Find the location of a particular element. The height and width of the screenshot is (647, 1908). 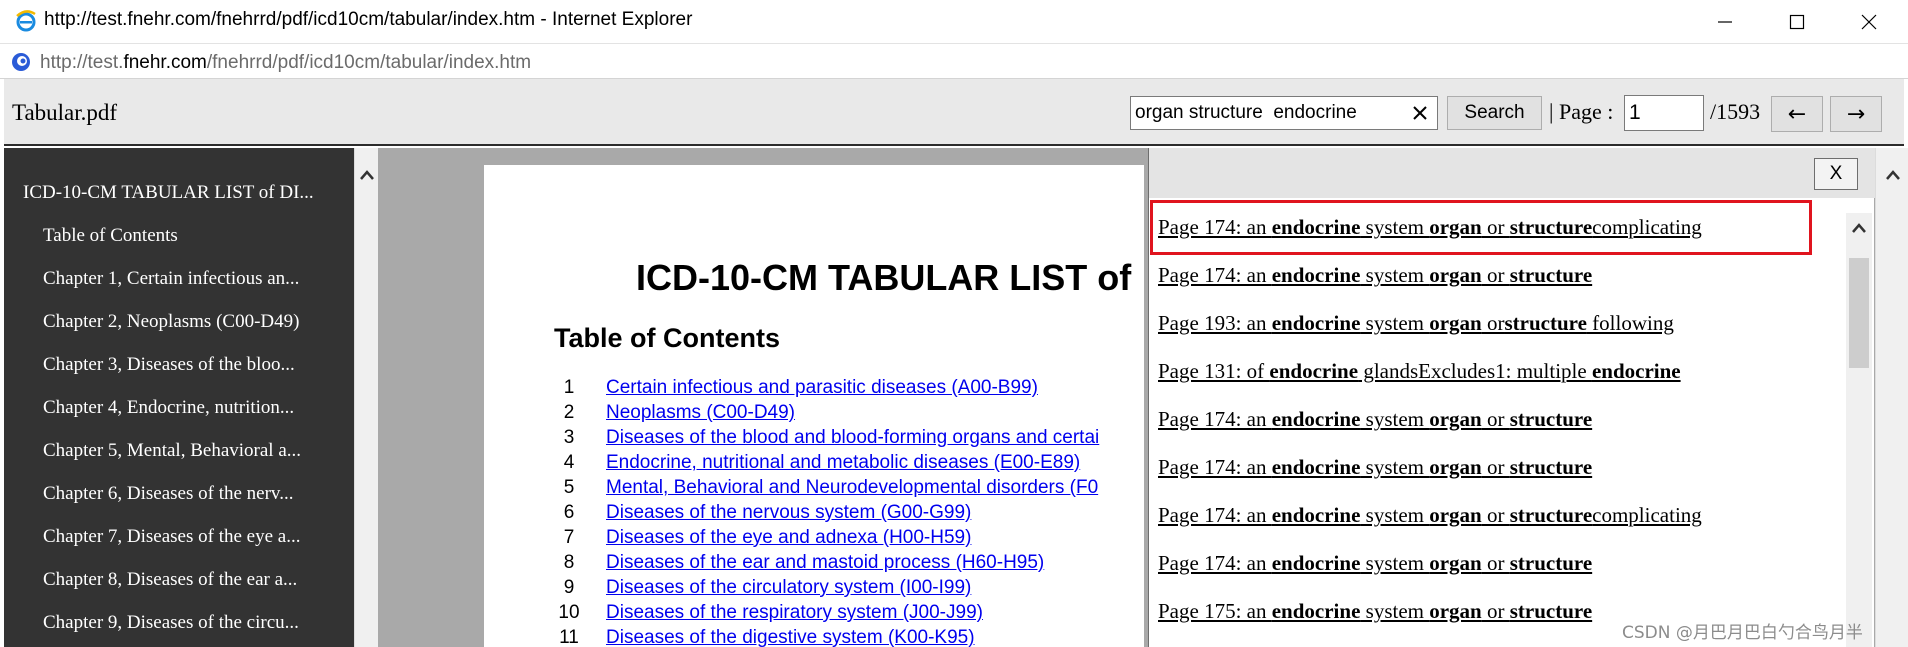

watermark: CSDN @月巴月巴白勺合鸟月半 is located at coordinates (1742, 633).